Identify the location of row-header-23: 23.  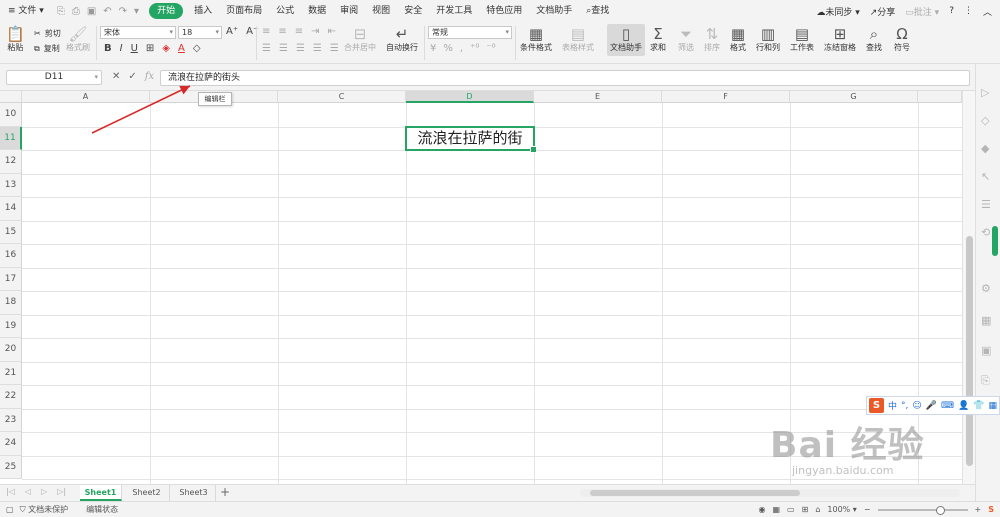
(11, 420).